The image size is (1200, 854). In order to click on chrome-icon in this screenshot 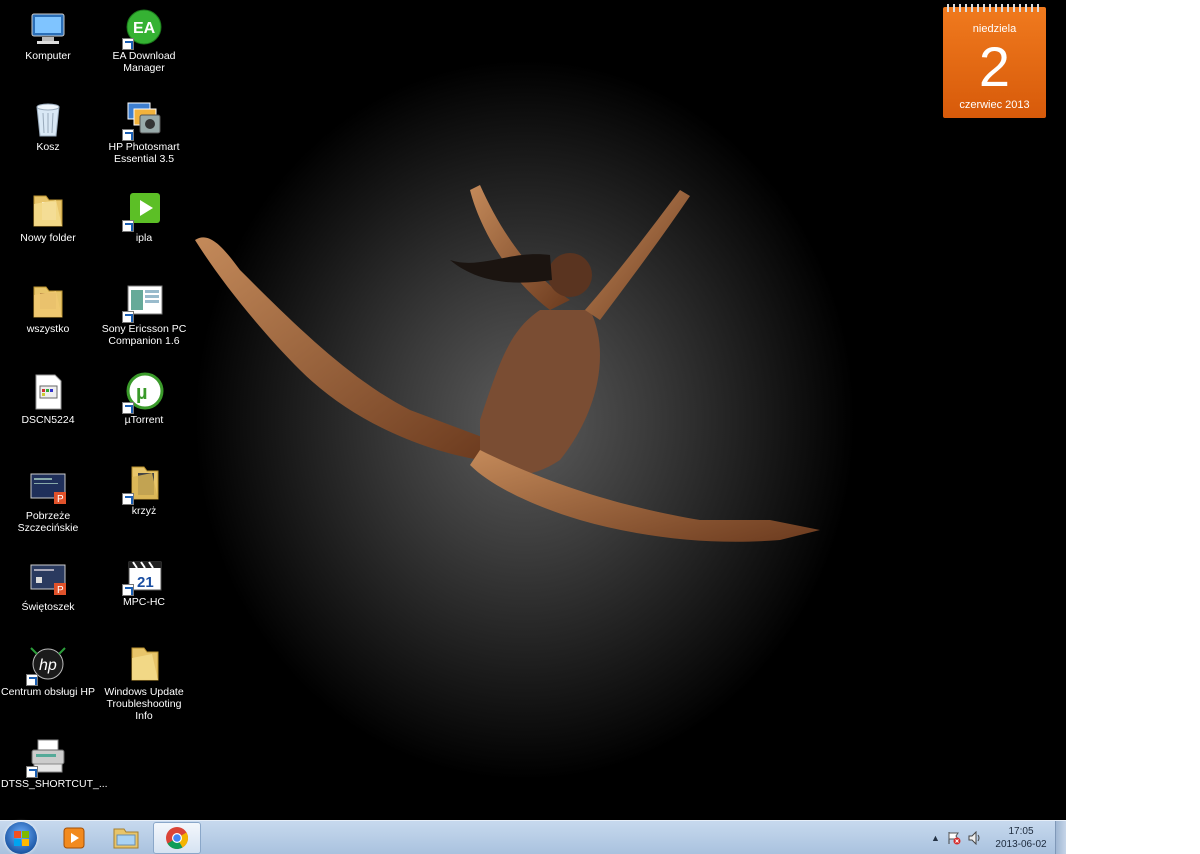, I will do `click(177, 838)`.